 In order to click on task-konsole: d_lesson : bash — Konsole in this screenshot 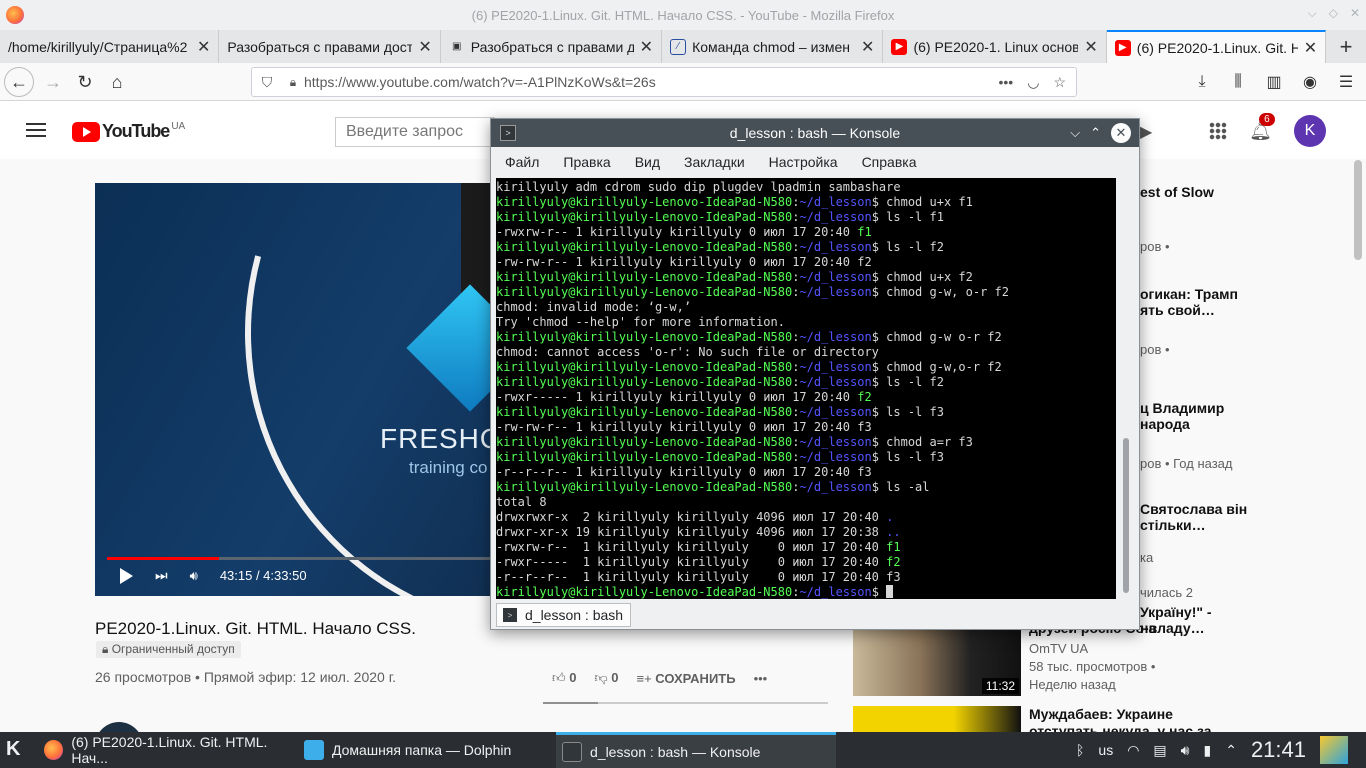, I will do `click(696, 750)`.